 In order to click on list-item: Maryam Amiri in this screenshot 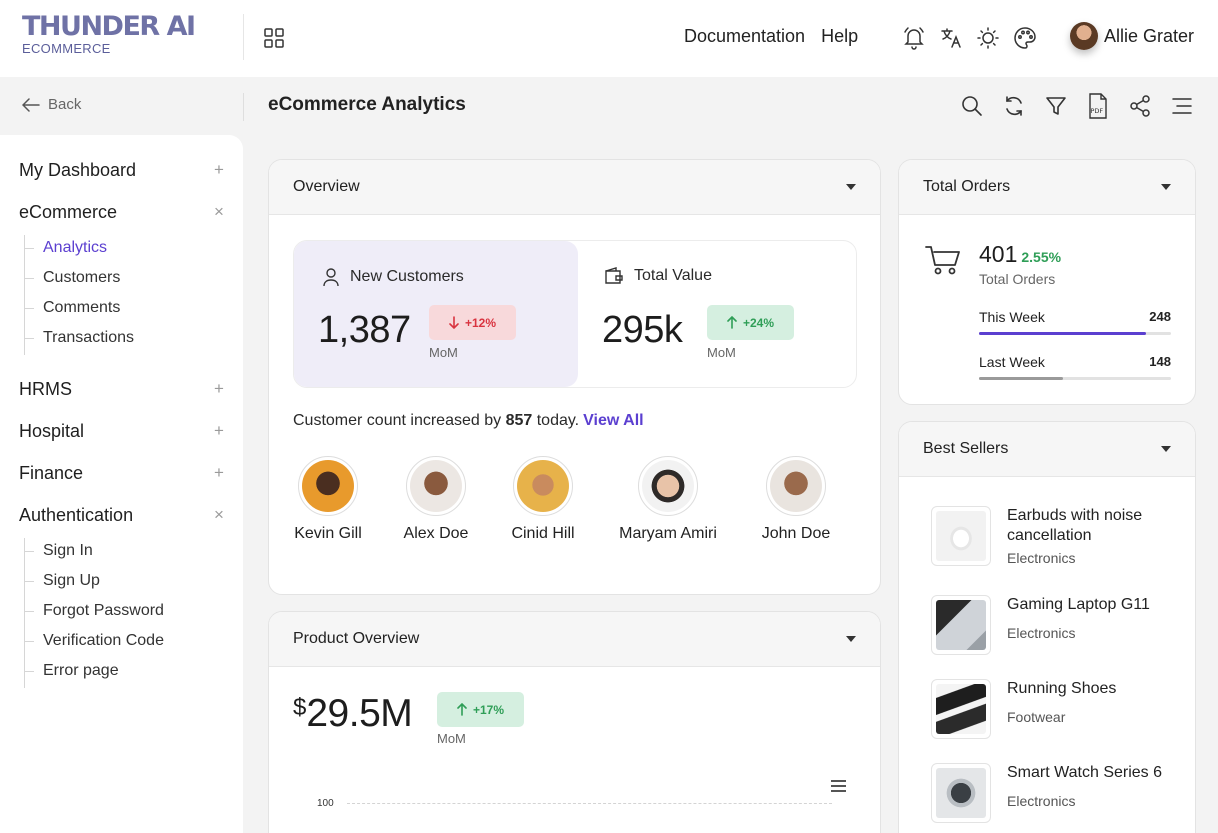, I will do `click(668, 499)`.